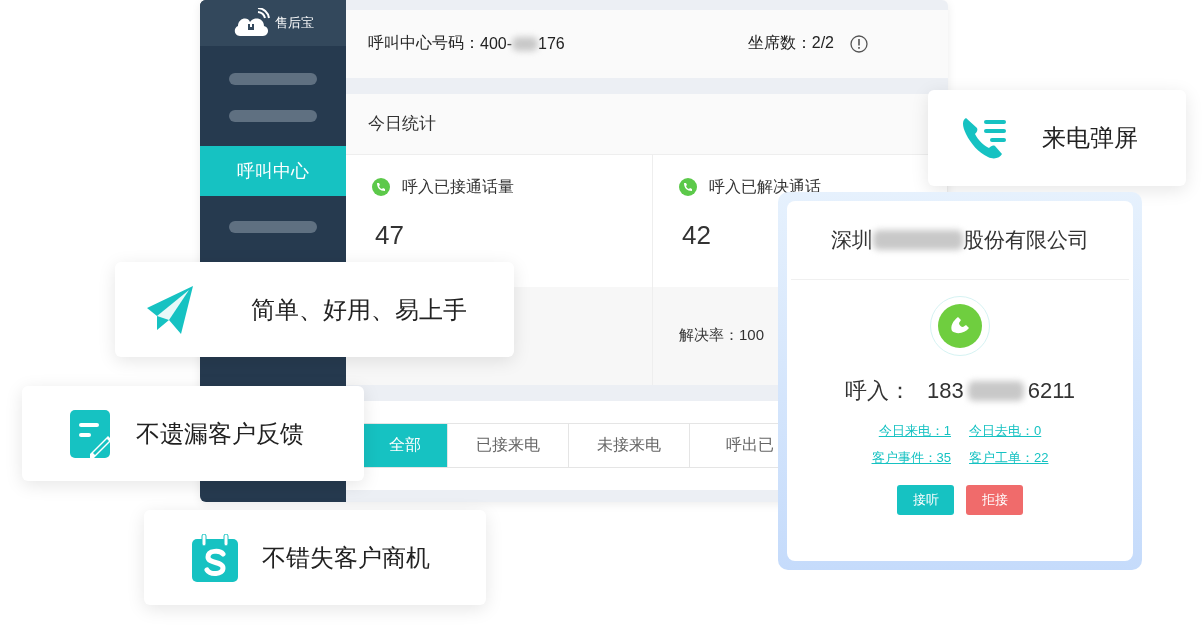 The width and height of the screenshot is (1204, 626). What do you see at coordinates (722, 336) in the screenshot?
I see `rate-text: 解决率：100` at bounding box center [722, 336].